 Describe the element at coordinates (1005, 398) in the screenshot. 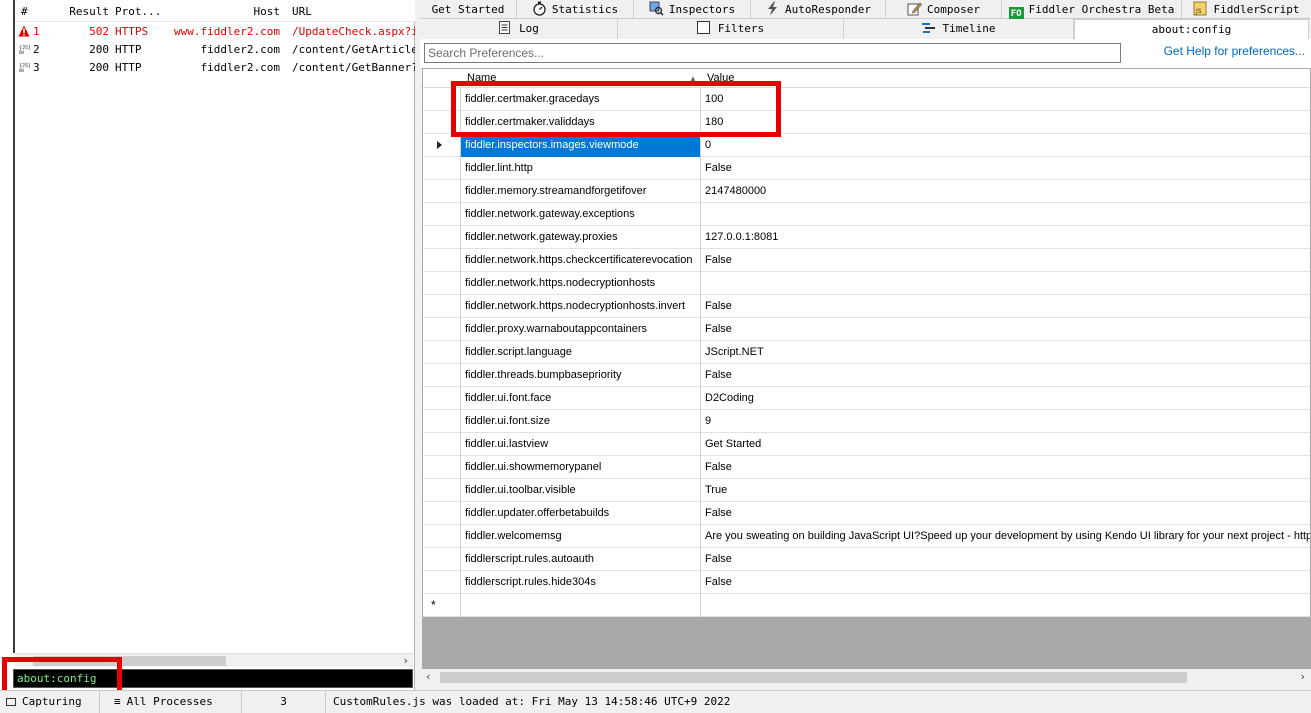

I see `preference-value: D2Coding` at that location.